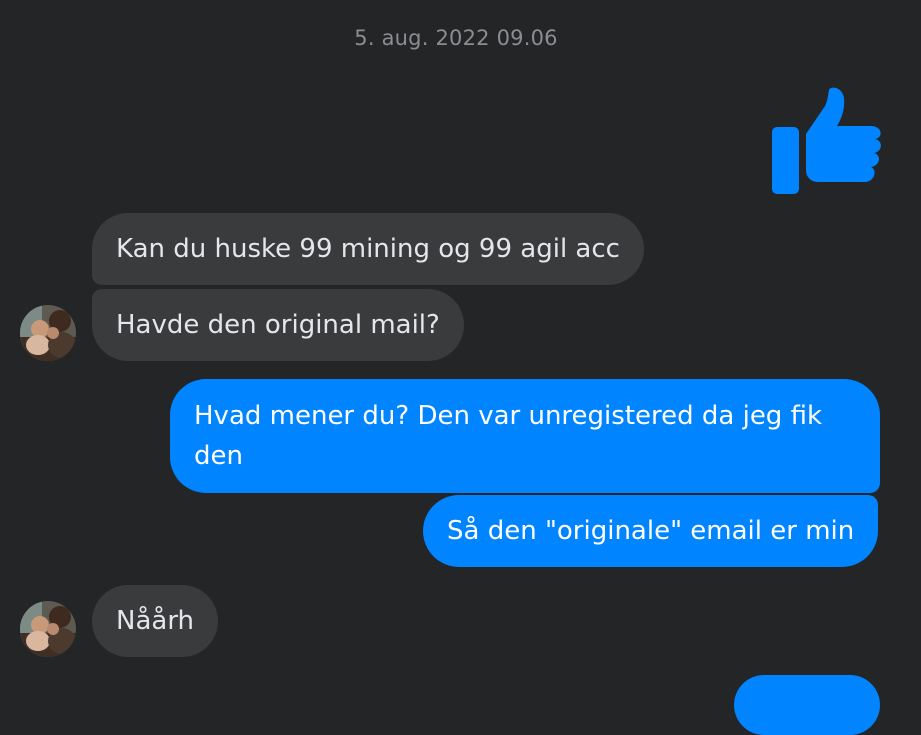 The height and width of the screenshot is (735, 921). Describe the element at coordinates (278, 325) in the screenshot. I see `incoming-message-bubble: Havde den original mail?` at that location.